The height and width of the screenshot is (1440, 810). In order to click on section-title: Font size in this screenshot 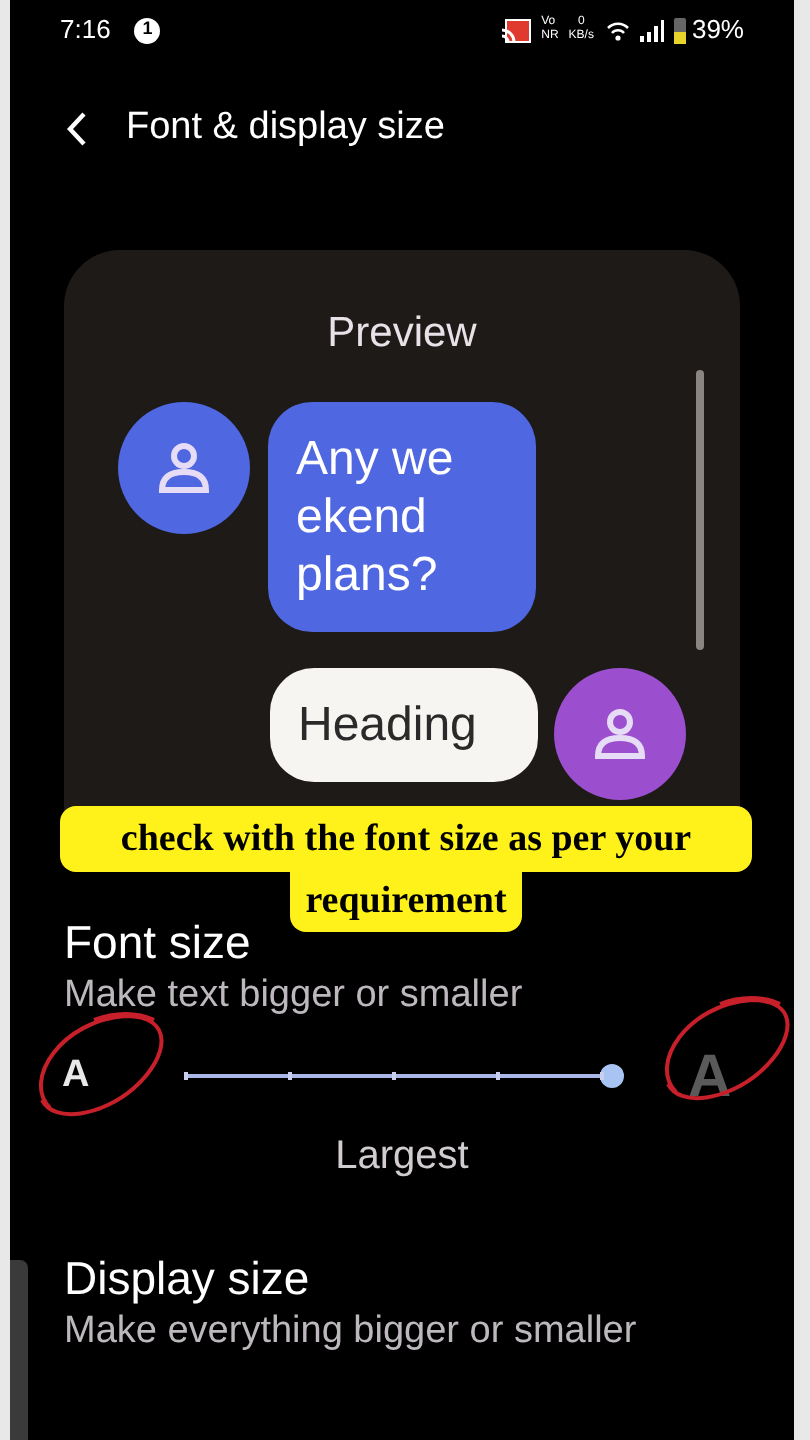, I will do `click(158, 942)`.